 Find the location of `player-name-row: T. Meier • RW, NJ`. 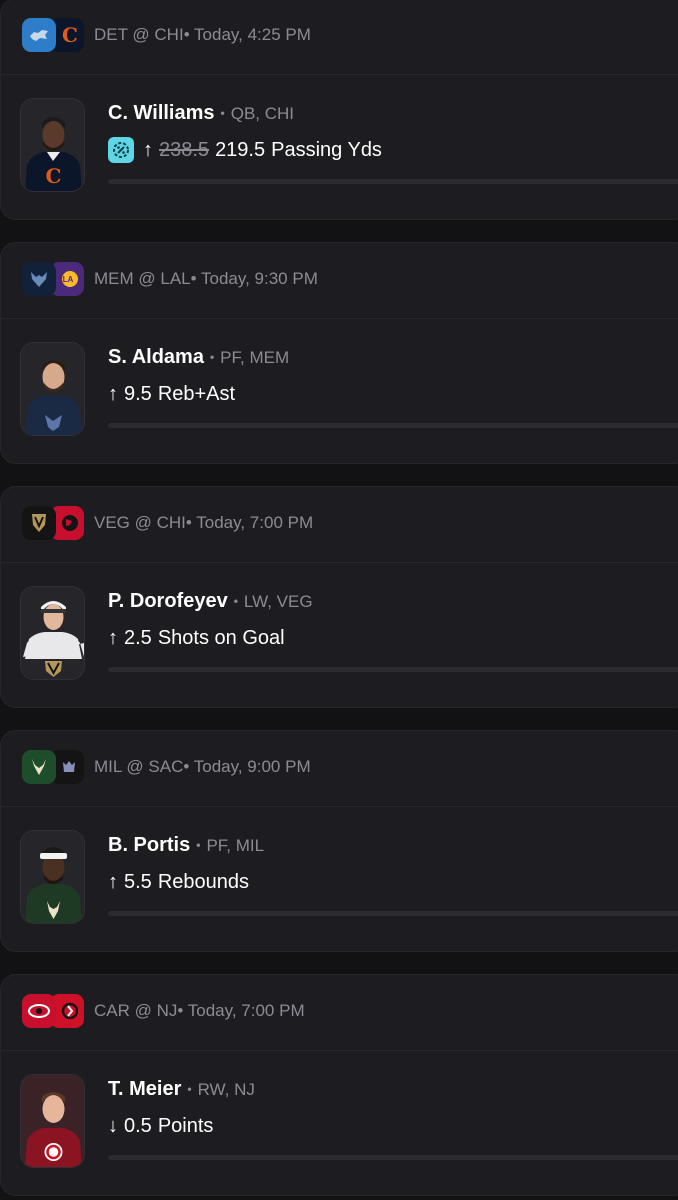

player-name-row: T. Meier • RW, NJ is located at coordinates (181, 1089).